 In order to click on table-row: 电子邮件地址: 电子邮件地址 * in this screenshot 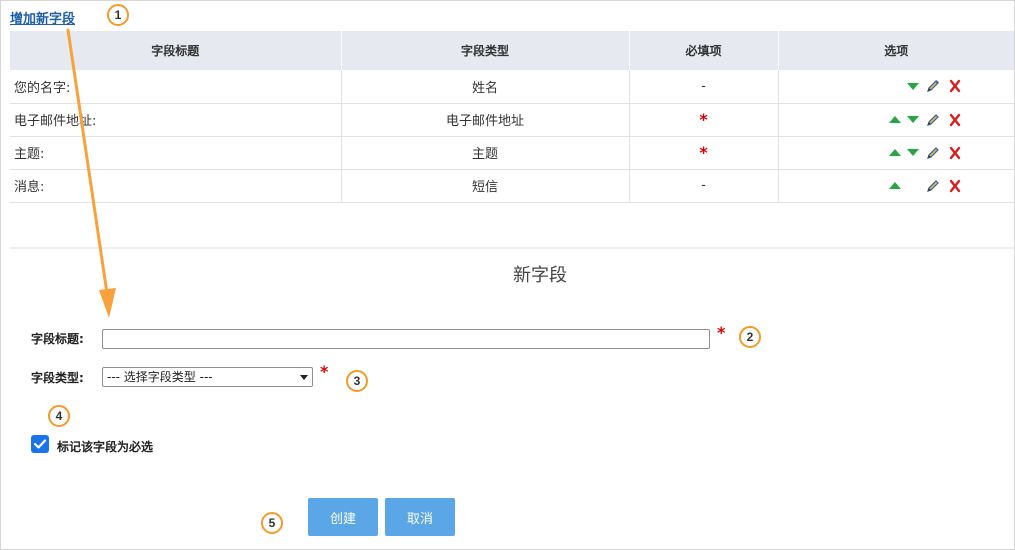, I will do `click(512, 120)`.